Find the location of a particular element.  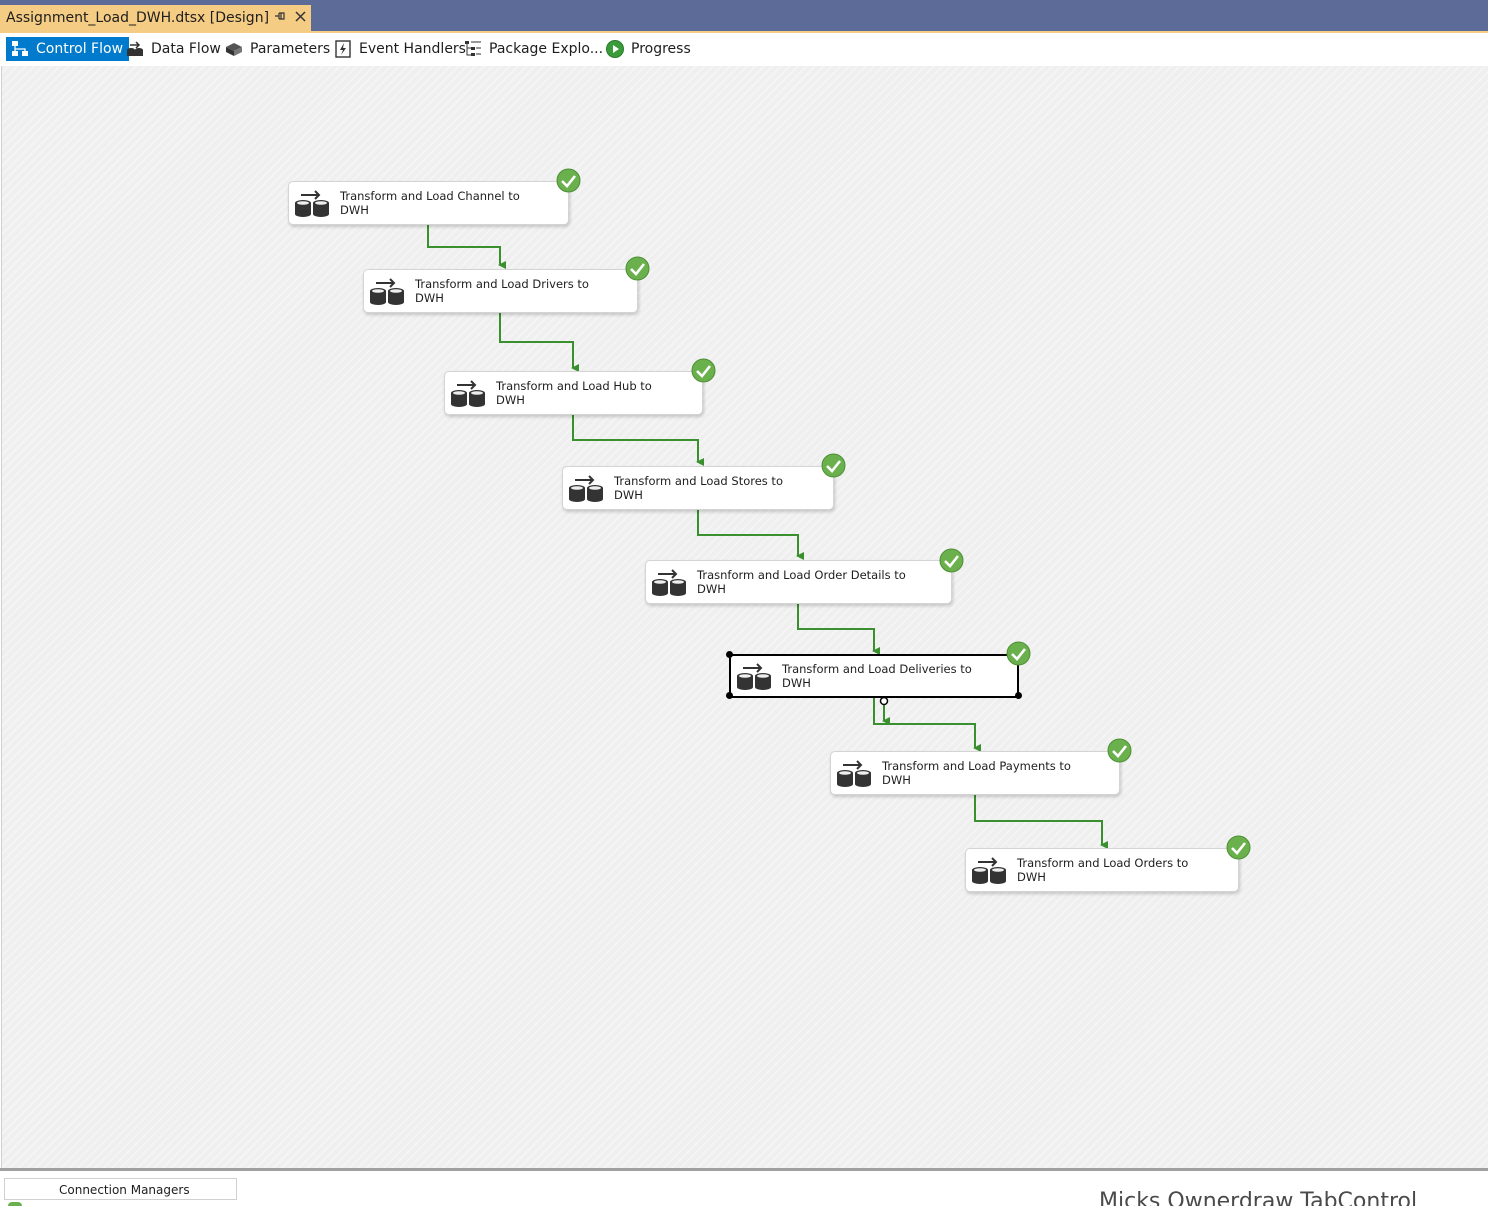

tab-data-flow: Data Flow is located at coordinates (174, 49).